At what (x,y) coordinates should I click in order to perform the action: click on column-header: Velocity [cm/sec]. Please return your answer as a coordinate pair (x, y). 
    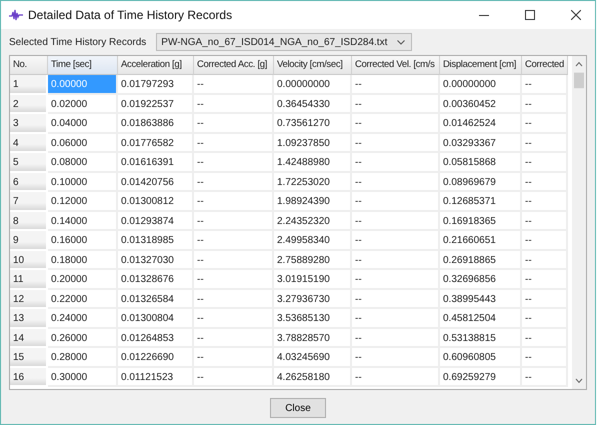
    Looking at the image, I should click on (313, 65).